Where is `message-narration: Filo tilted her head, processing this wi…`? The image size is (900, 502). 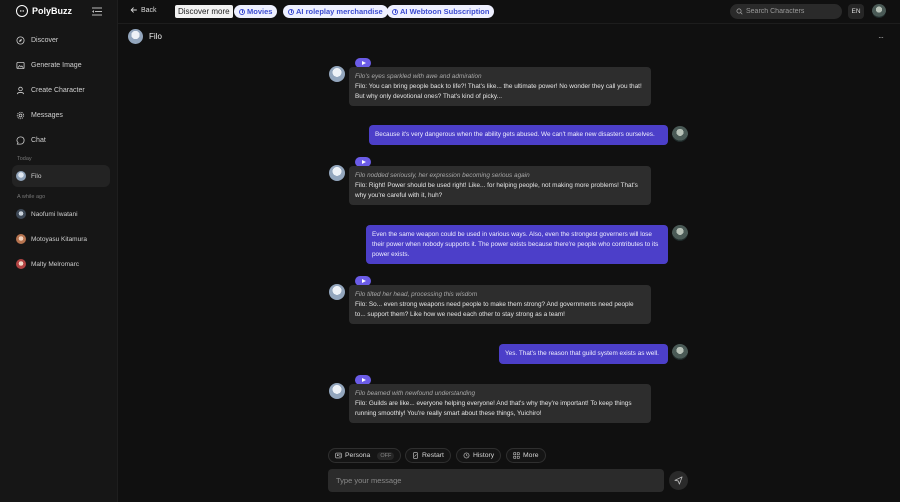 message-narration: Filo tilted her head, processing this wi… is located at coordinates (416, 294).